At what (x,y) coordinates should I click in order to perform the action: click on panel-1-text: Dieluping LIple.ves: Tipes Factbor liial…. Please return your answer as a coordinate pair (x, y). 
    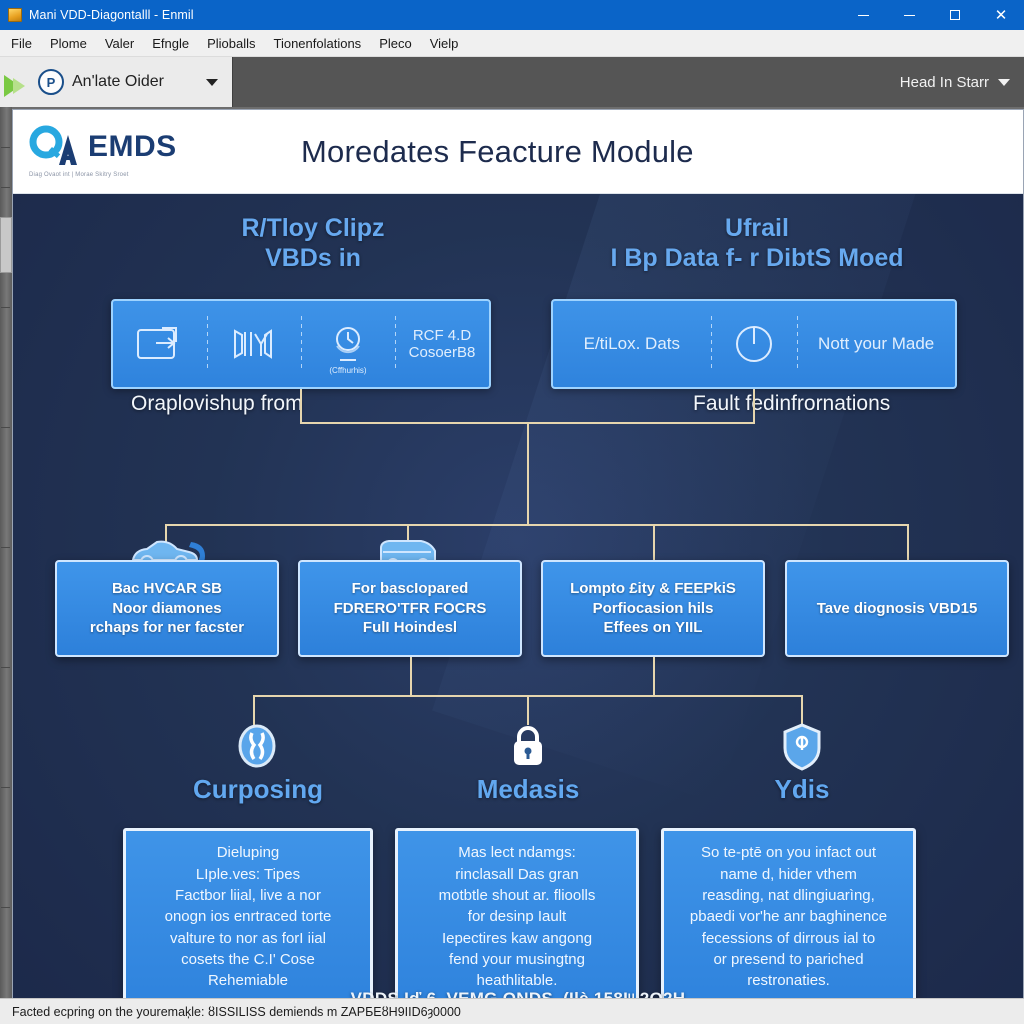
    Looking at the image, I should click on (248, 917).